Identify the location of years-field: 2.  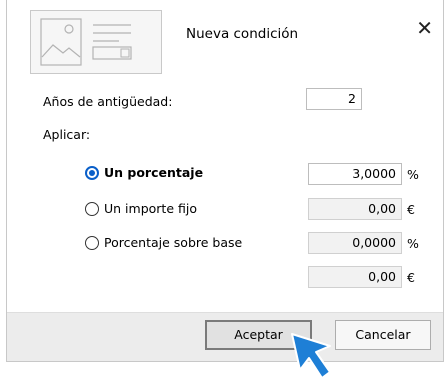
(334, 99).